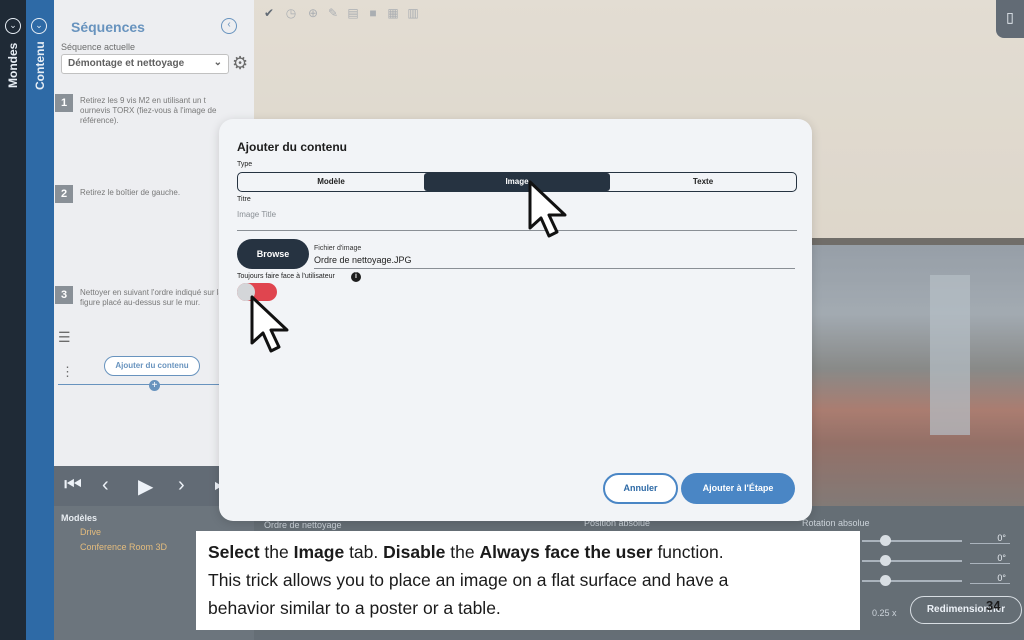 The height and width of the screenshot is (640, 1024). I want to click on rail-mondes-label: Mondes, so click(13, 65).